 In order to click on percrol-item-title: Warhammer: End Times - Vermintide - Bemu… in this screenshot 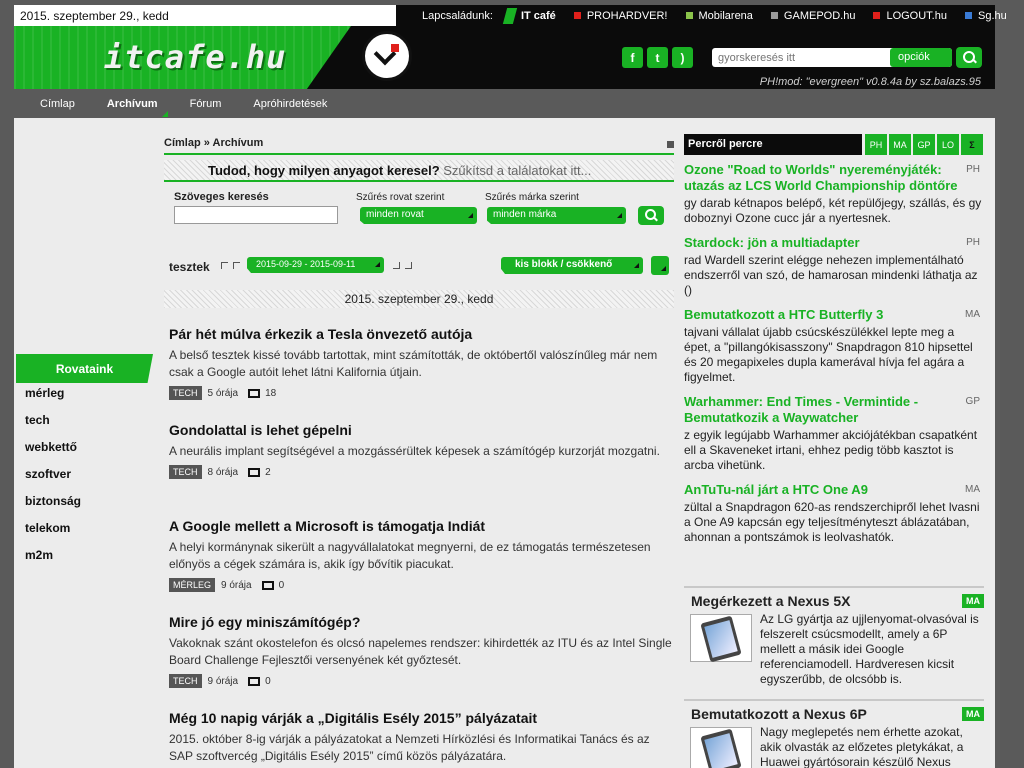, I will do `click(821, 410)`.